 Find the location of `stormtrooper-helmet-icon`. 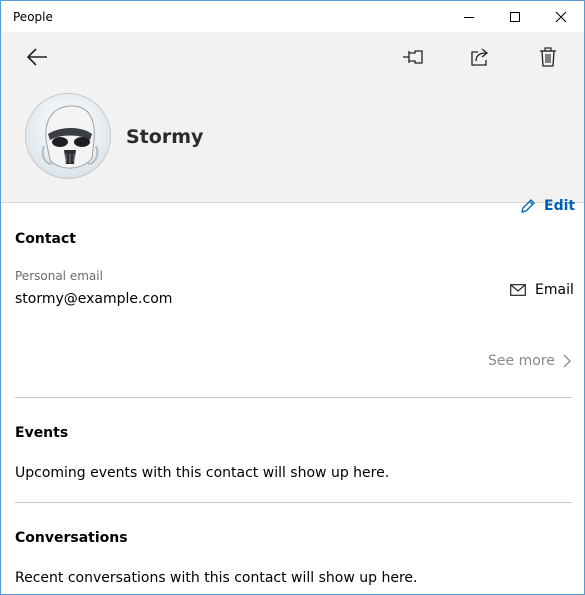

stormtrooper-helmet-icon is located at coordinates (70, 137).